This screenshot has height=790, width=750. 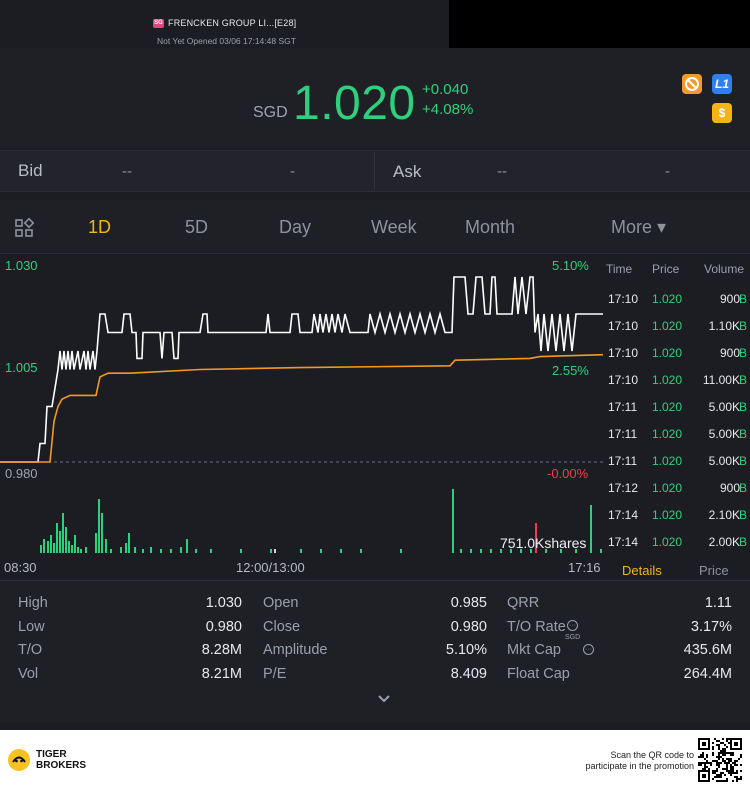 I want to click on stat-label: Close, so click(x=282, y=626).